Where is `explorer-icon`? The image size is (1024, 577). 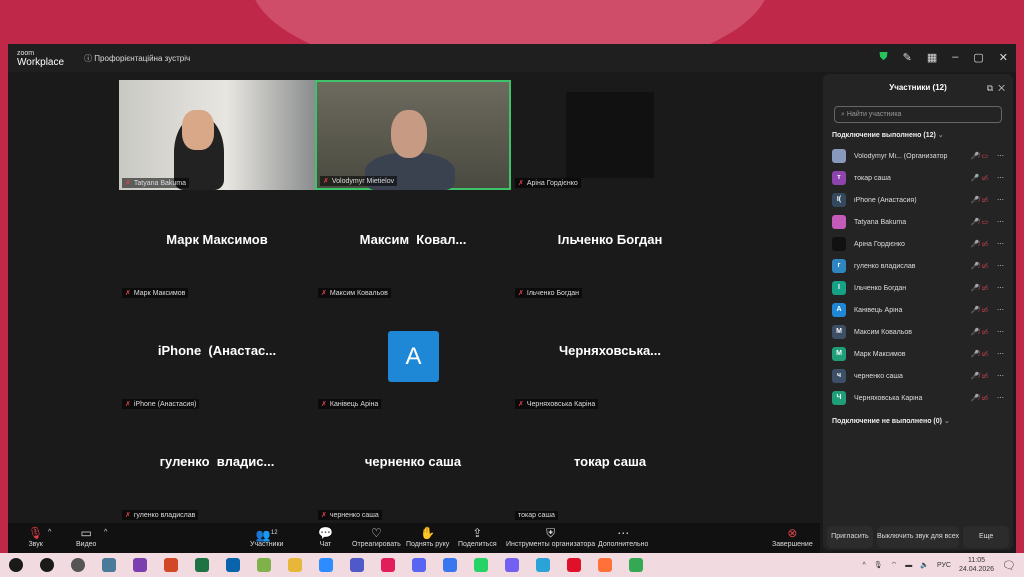 explorer-icon is located at coordinates (295, 565).